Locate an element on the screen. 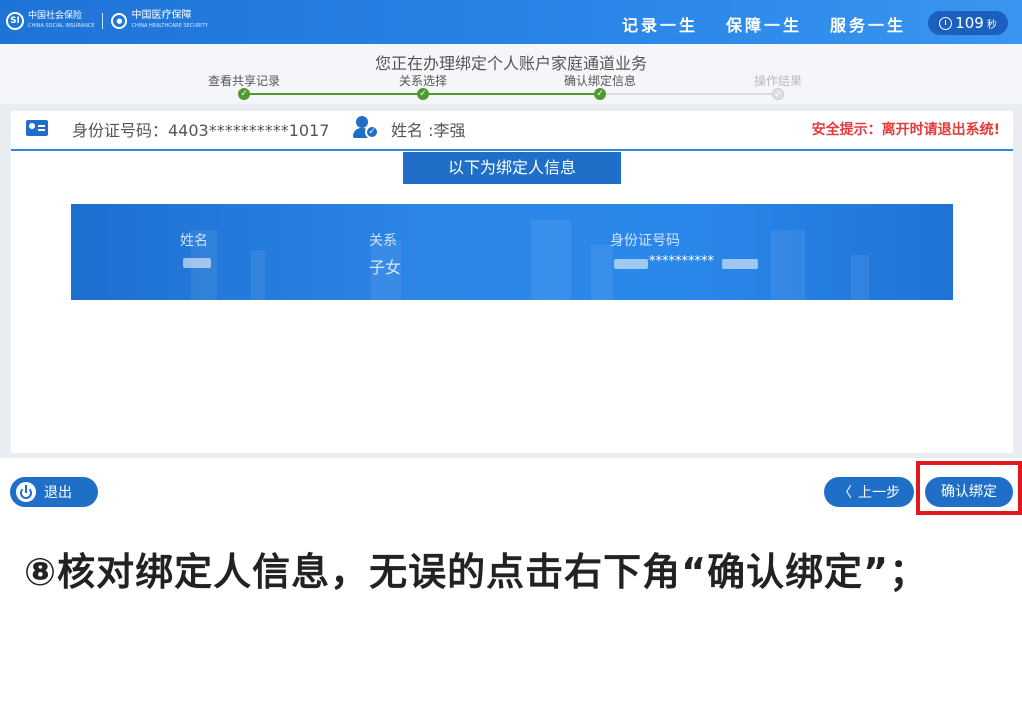  countdown-timer: 109 秒 is located at coordinates (968, 23).